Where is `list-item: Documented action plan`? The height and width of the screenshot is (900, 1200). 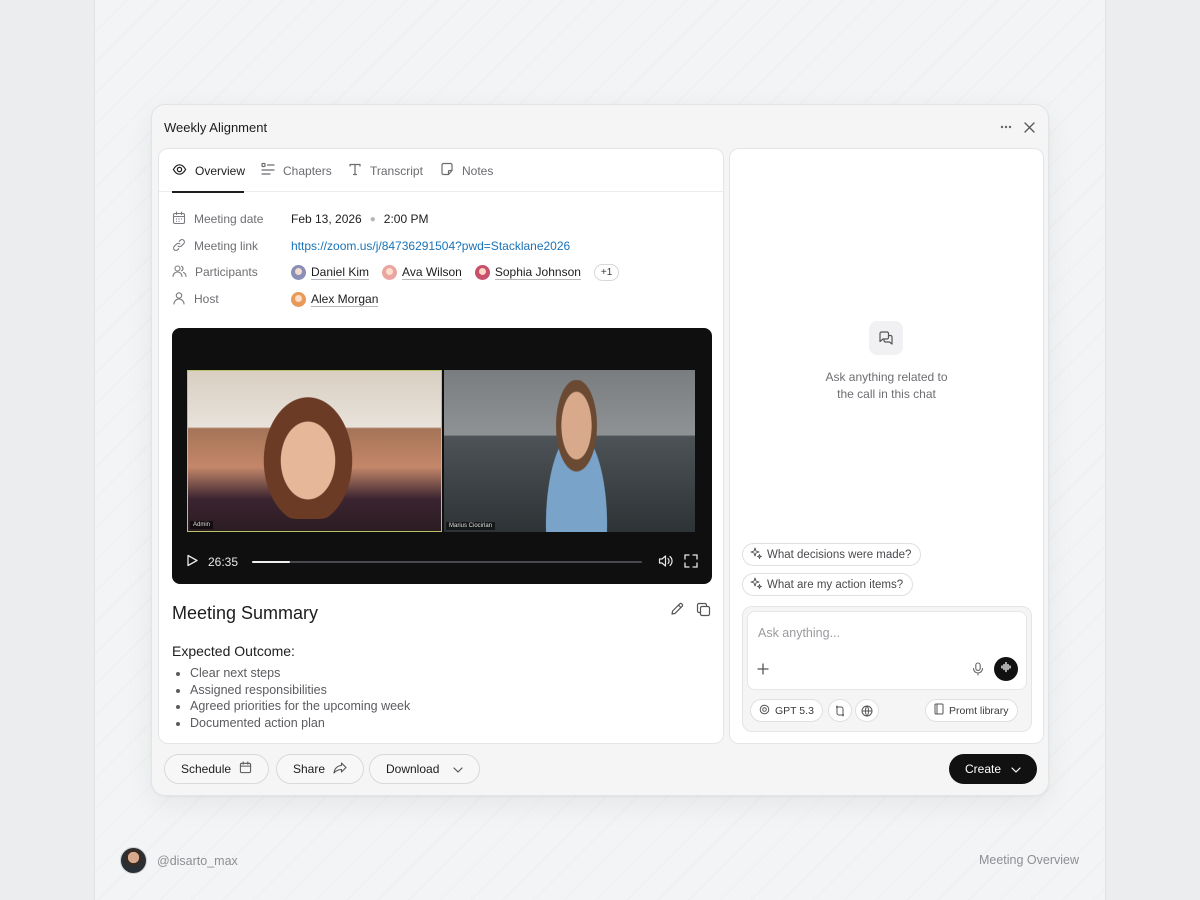
list-item: Documented action plan is located at coordinates (300, 723).